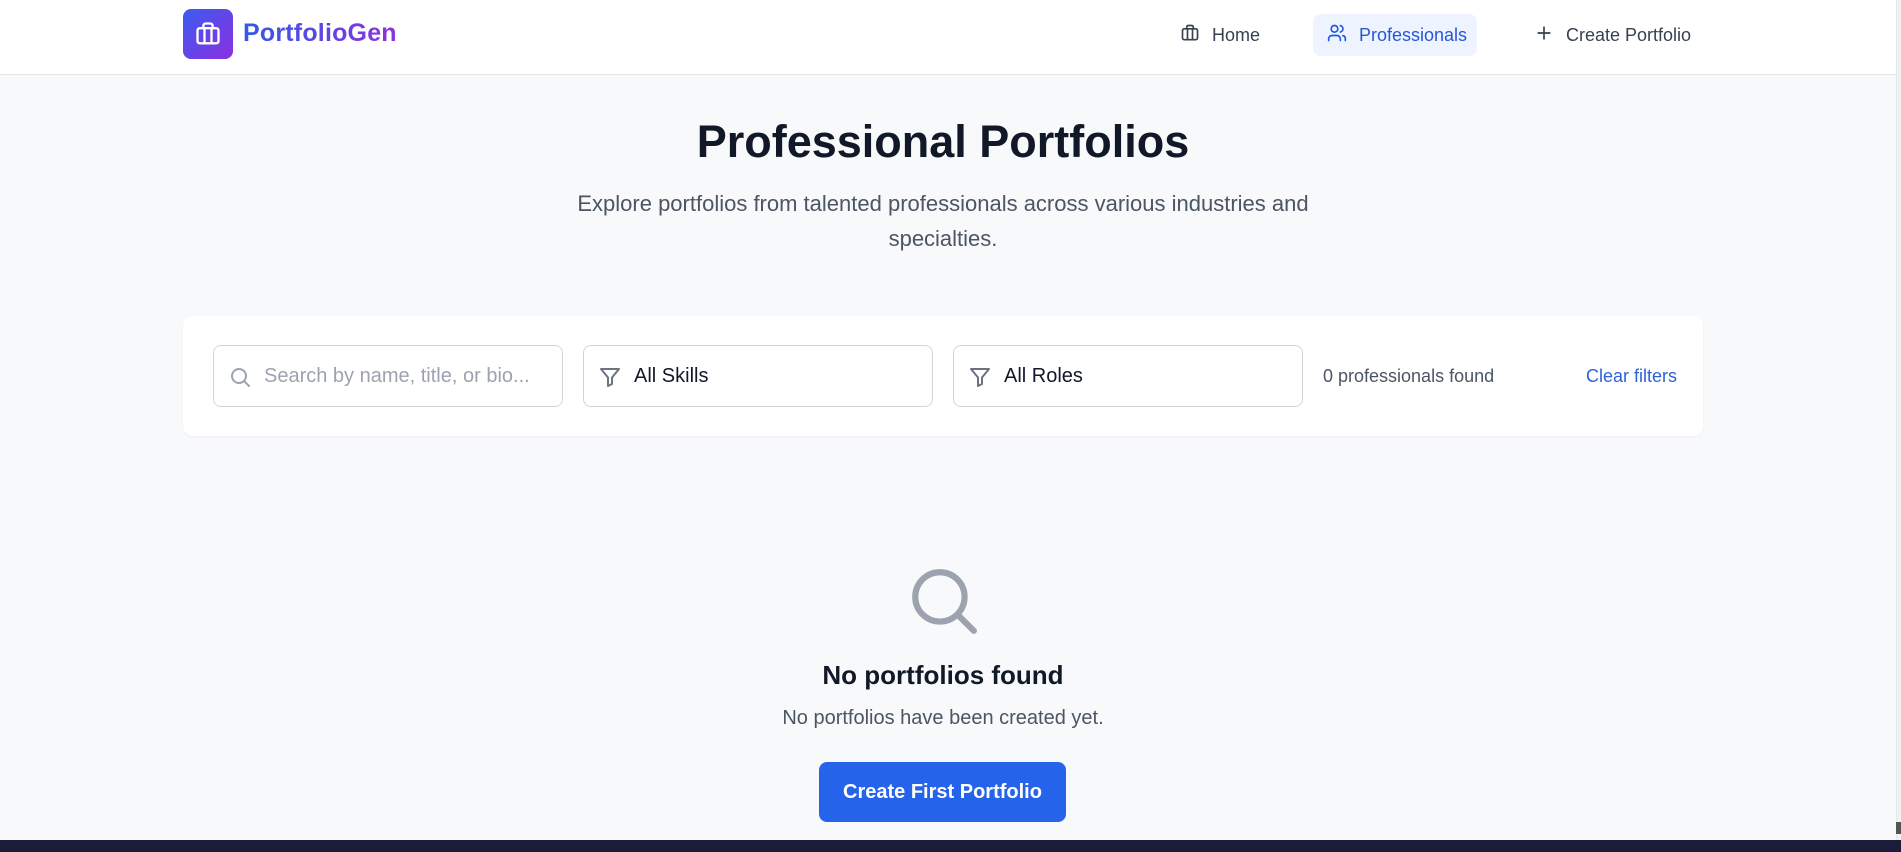 The width and height of the screenshot is (1901, 852). What do you see at coordinates (1898, 828) in the screenshot?
I see `scroll-down-arrow` at bounding box center [1898, 828].